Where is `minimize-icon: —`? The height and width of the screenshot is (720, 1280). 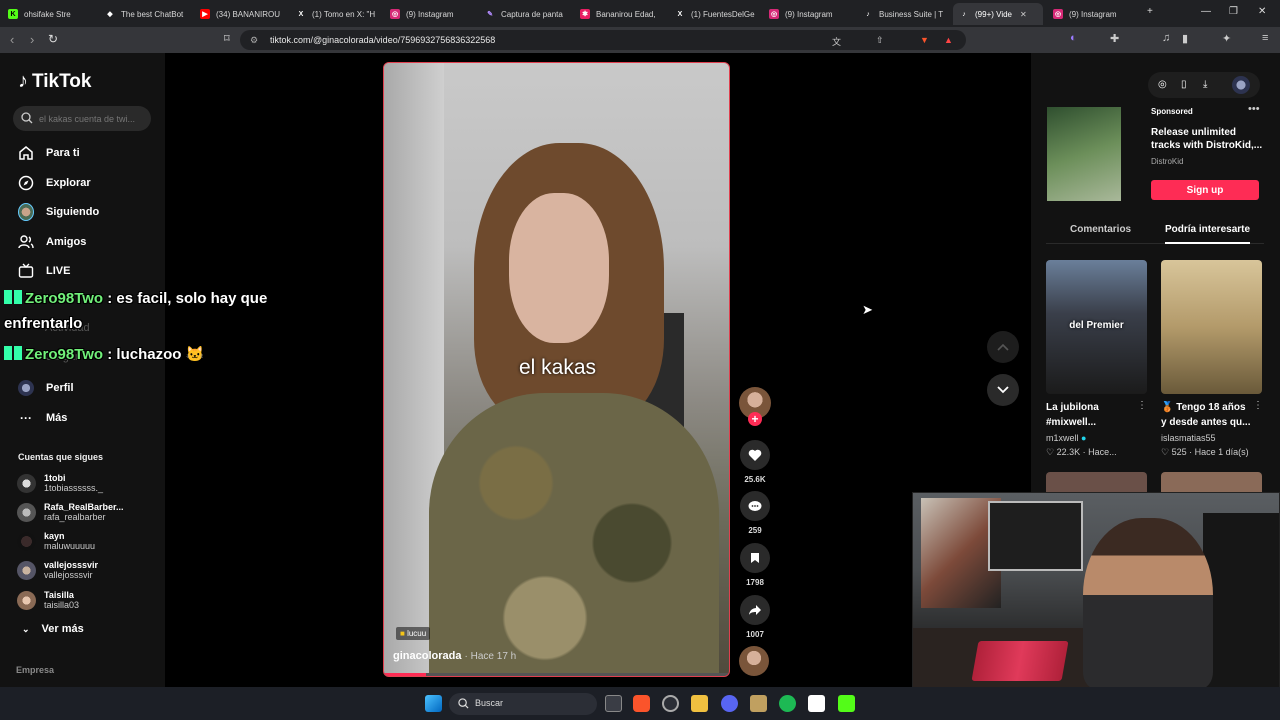
minimize-icon: — is located at coordinates (1206, 11).